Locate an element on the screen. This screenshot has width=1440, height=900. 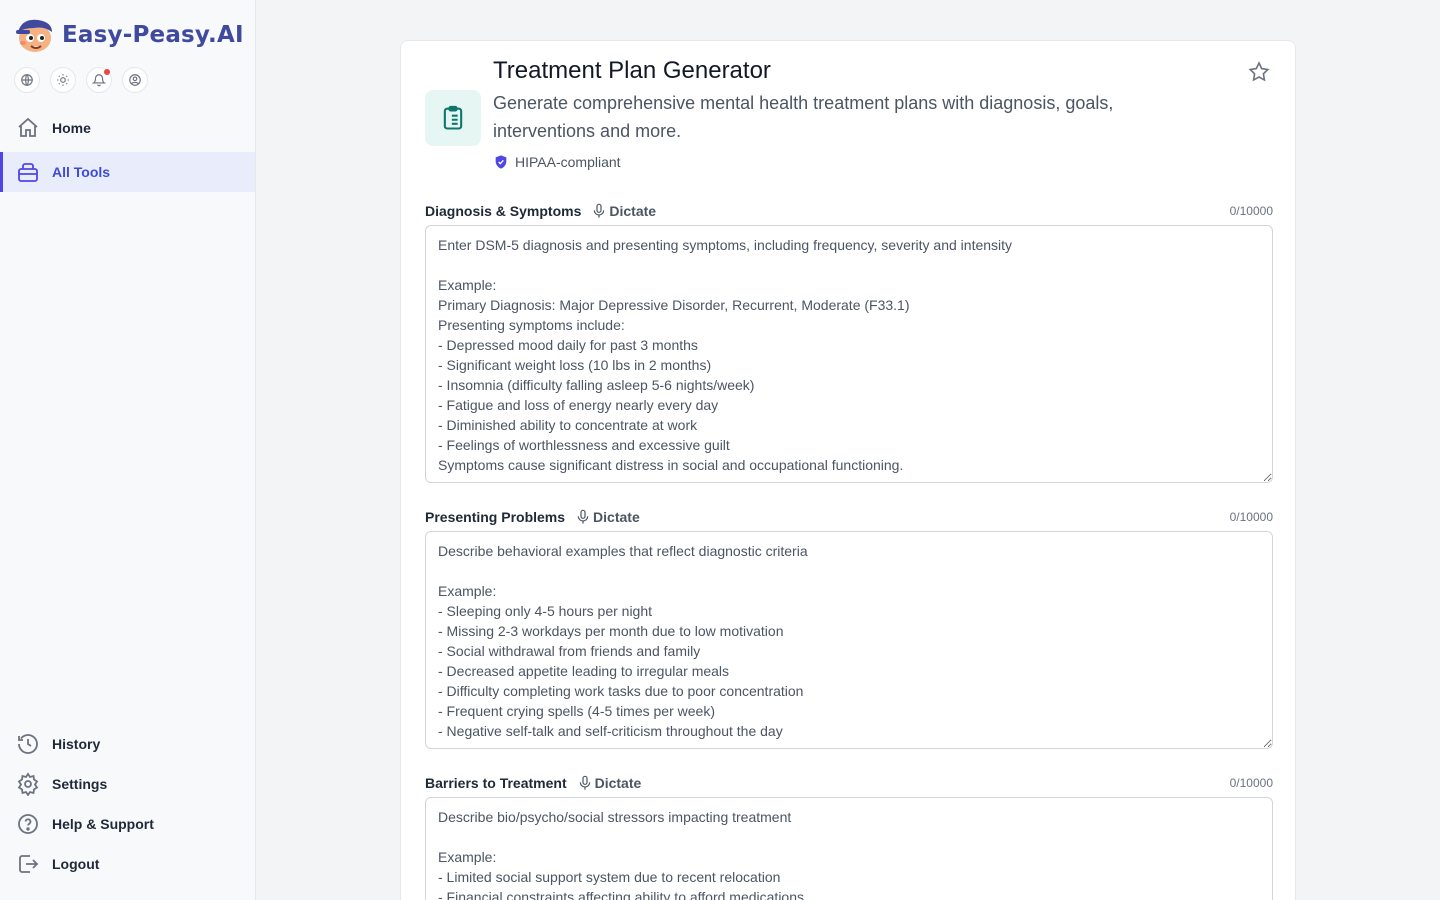
sidebar-item-all-tools: All Tools is located at coordinates (127, 172).